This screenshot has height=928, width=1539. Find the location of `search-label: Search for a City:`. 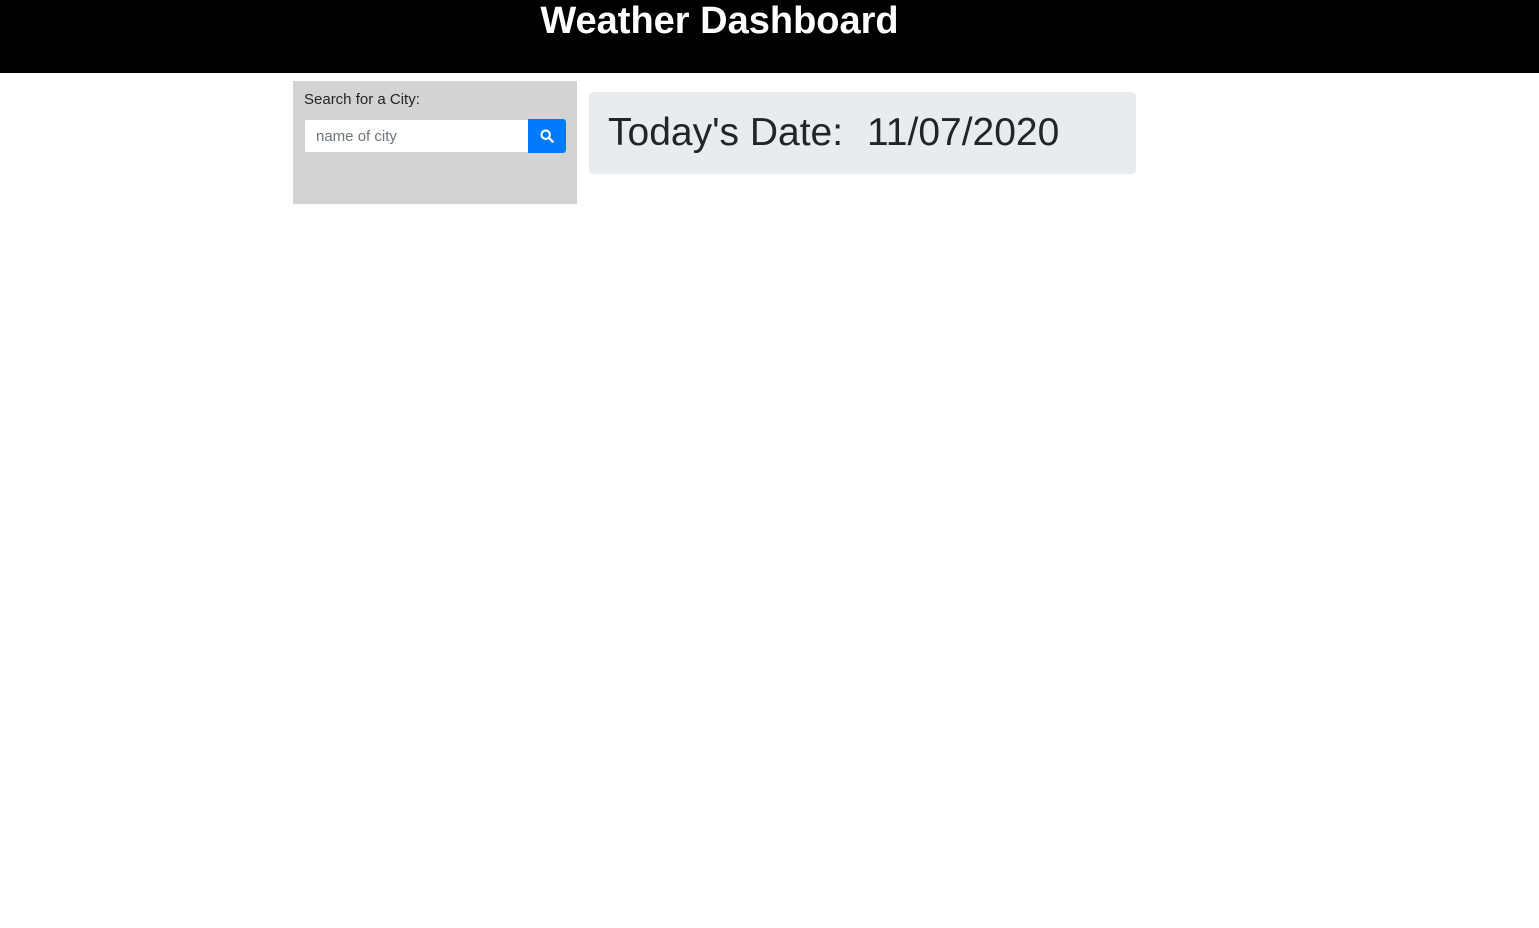

search-label: Search for a City: is located at coordinates (362, 99).